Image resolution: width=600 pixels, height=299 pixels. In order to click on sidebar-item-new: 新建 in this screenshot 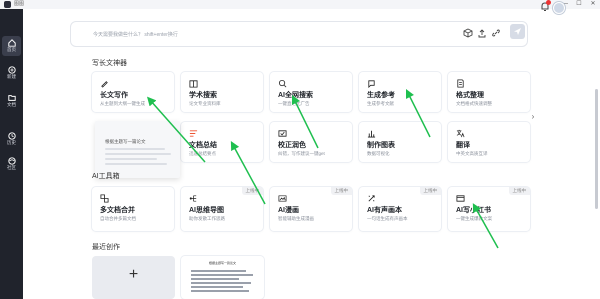, I will do `click(11, 73)`.